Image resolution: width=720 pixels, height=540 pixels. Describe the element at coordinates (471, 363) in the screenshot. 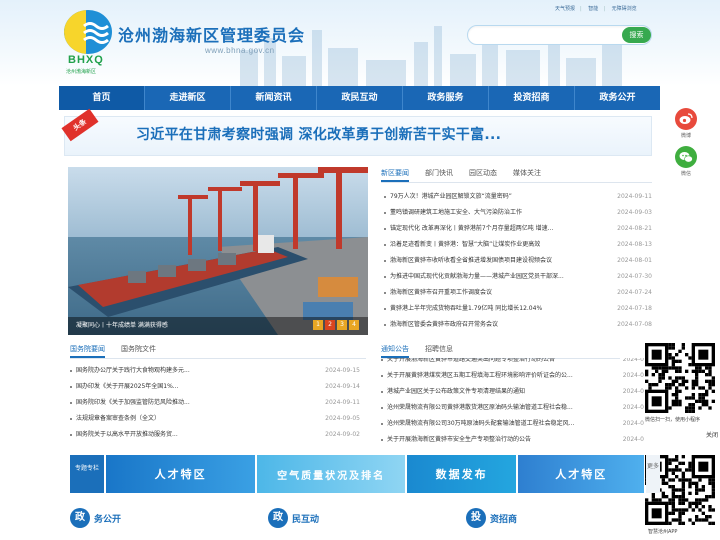

I see `notice-title: 关于开展渤海新区黄骅市道路交通突出问题专项整治行动的公告` at that location.